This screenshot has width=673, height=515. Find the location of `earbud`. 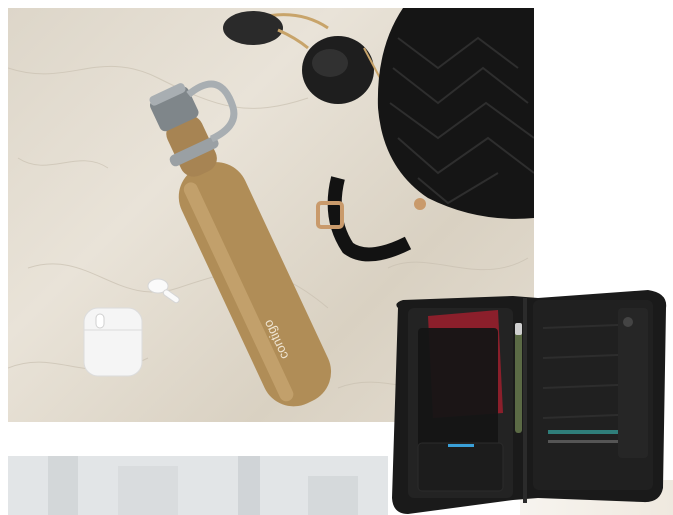

earbud is located at coordinates (163, 291).